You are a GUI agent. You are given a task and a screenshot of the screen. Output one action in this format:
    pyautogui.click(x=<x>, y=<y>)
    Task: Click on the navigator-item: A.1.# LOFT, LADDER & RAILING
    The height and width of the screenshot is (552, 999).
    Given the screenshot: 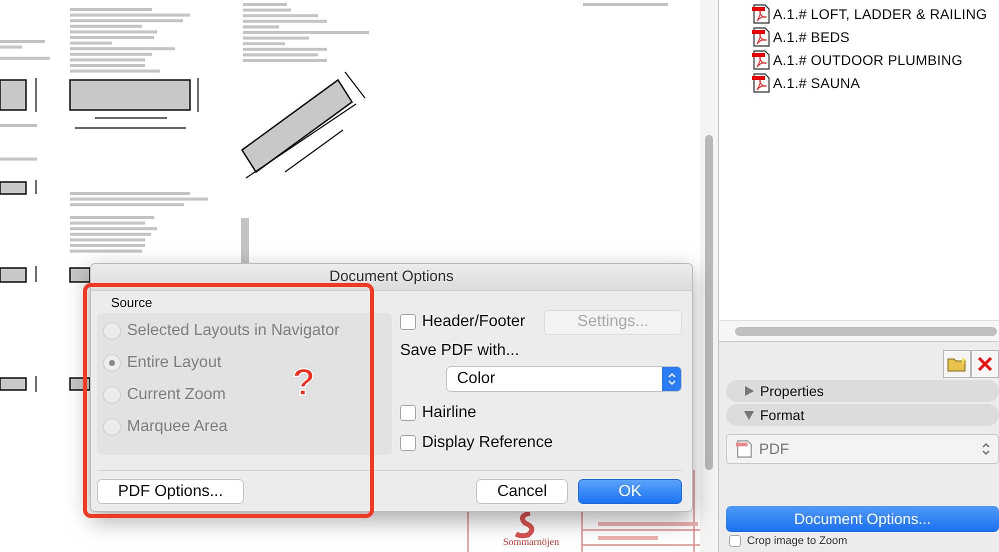 What is the action you would take?
    pyautogui.click(x=875, y=13)
    